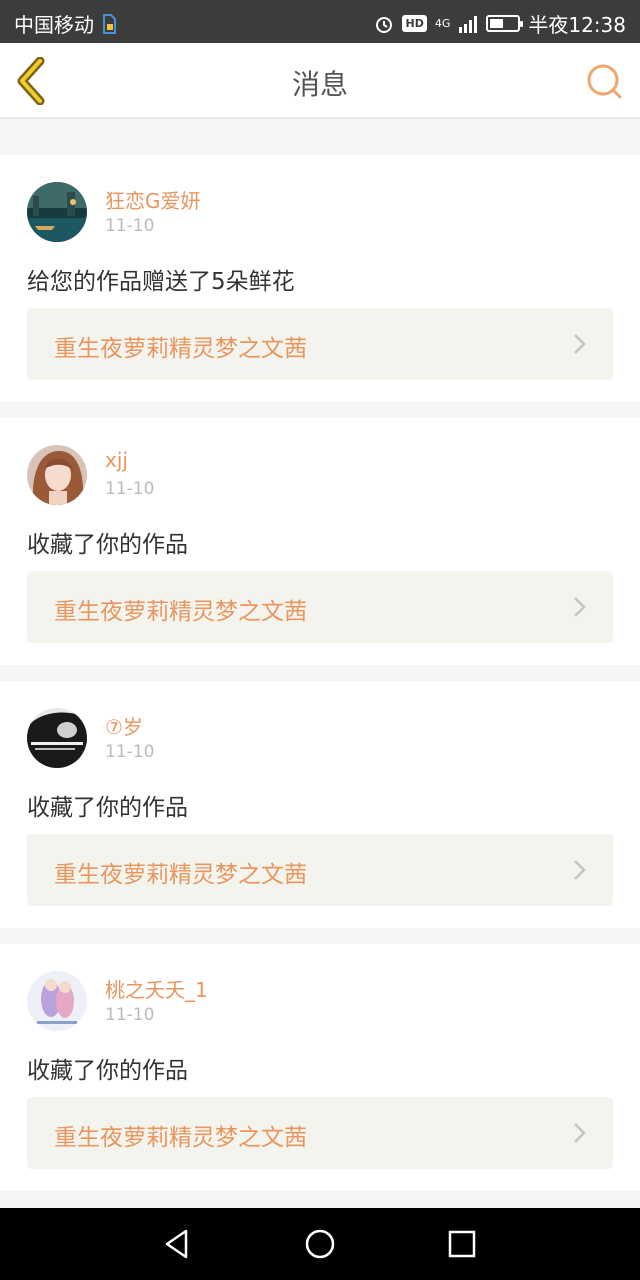  Describe the element at coordinates (497, 23) in the screenshot. I see `battery-level` at that location.